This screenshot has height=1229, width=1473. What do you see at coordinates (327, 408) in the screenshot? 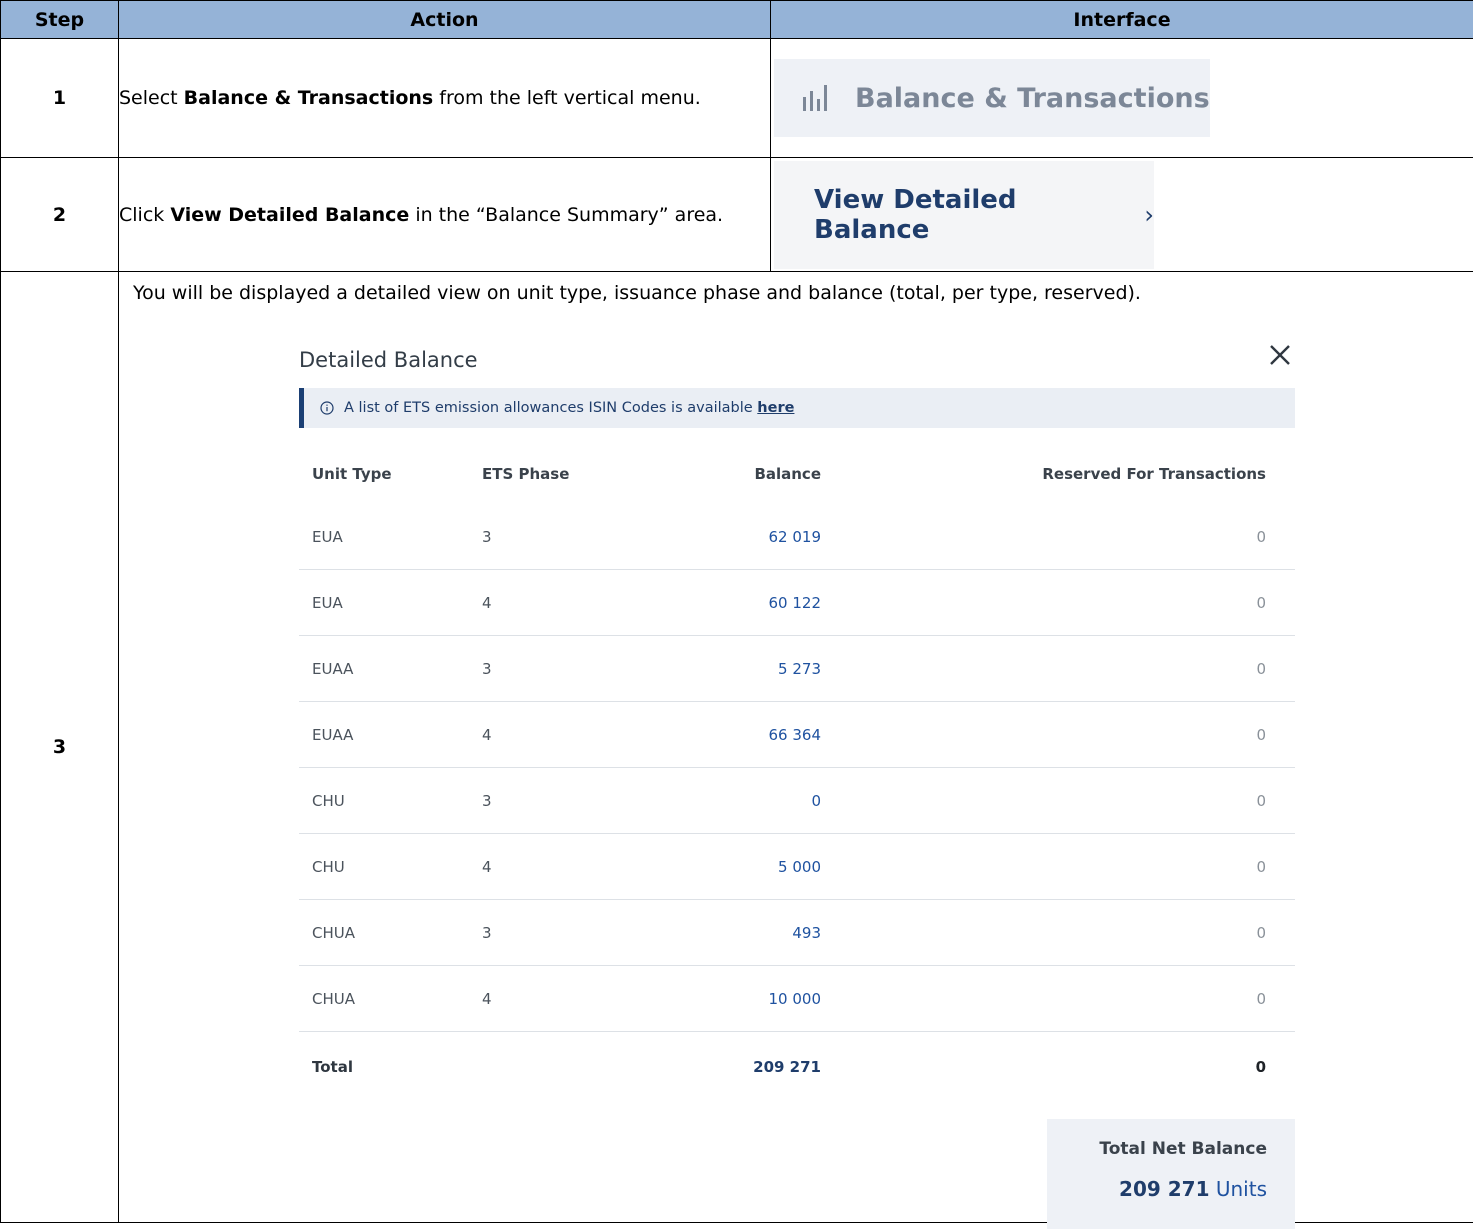
I see `info-icon` at bounding box center [327, 408].